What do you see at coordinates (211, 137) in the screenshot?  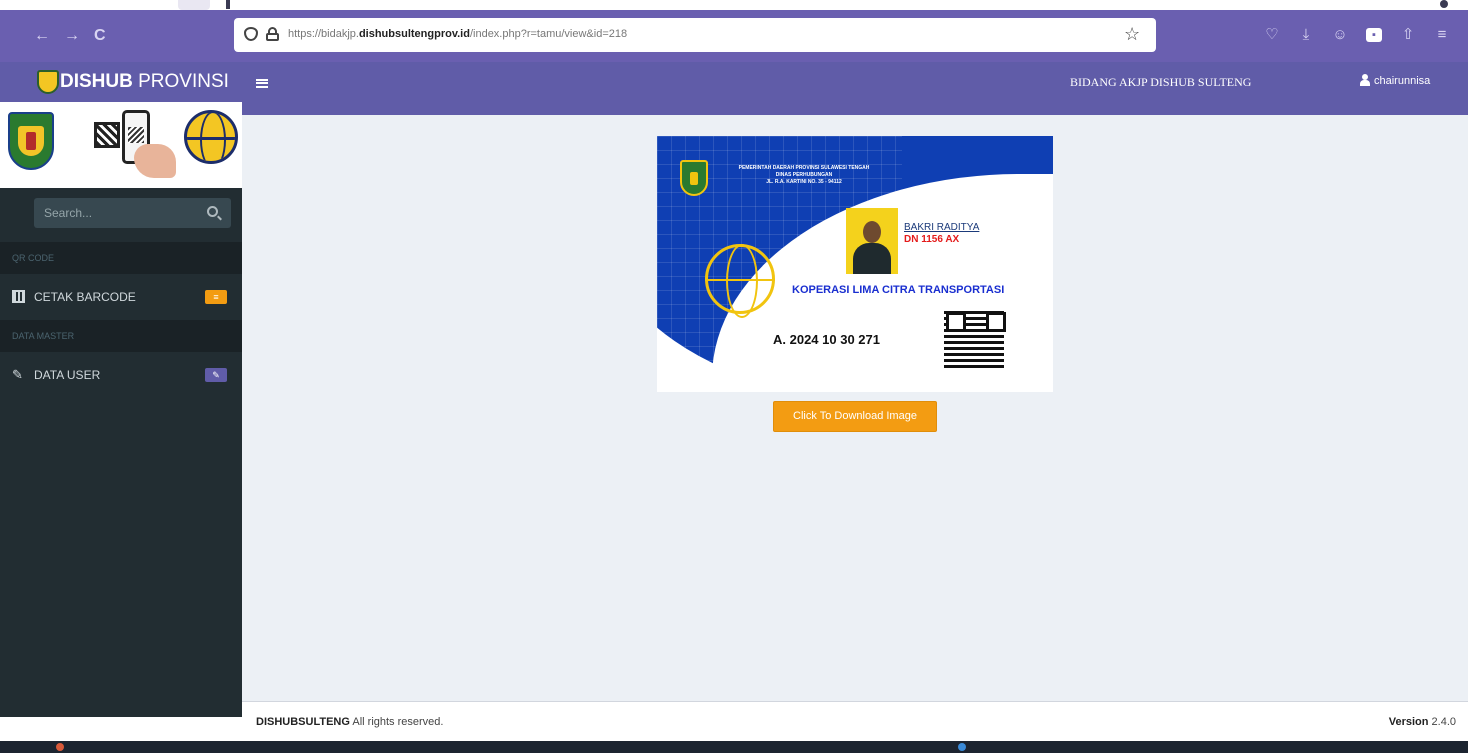 I see `dishub-globe-logo` at bounding box center [211, 137].